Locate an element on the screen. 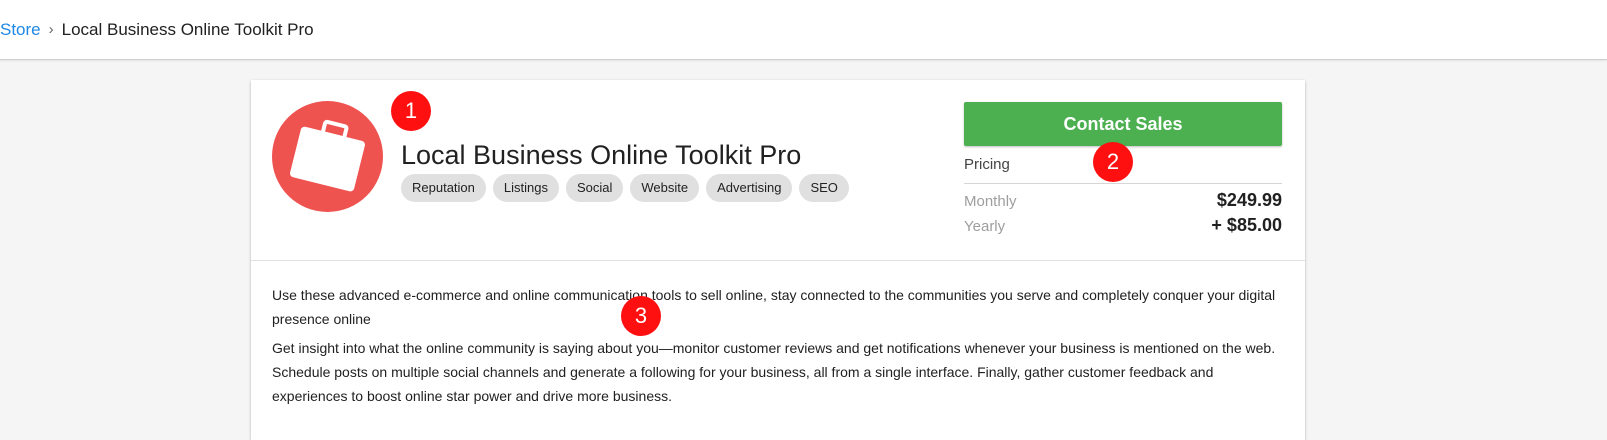 The image size is (1607, 440). annotation-marker-3: 3 is located at coordinates (641, 316).